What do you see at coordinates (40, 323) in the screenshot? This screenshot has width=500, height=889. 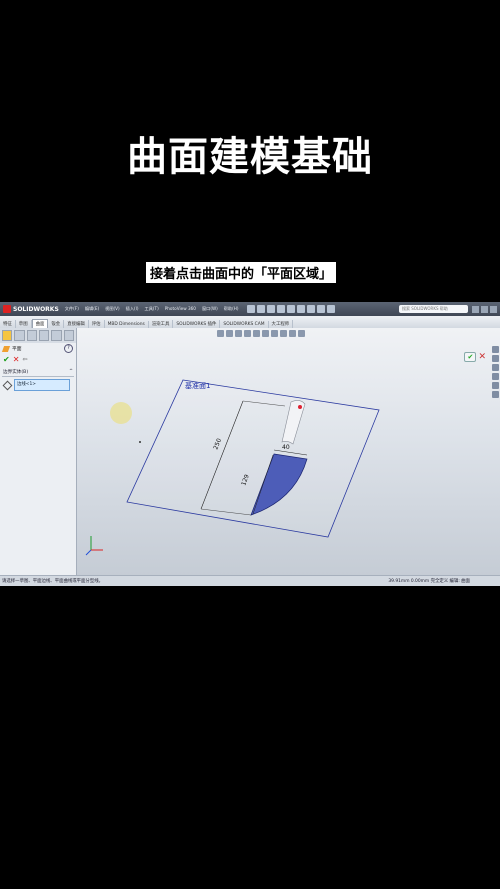 I see `tab-surfaces: 曲面` at bounding box center [40, 323].